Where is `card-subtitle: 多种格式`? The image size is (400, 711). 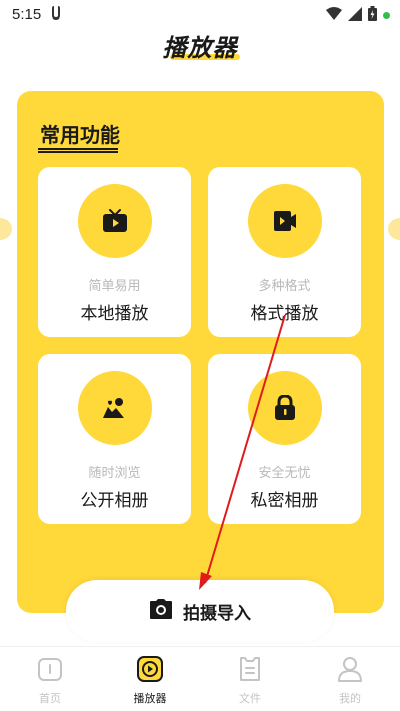 card-subtitle: 多种格式 is located at coordinates (284, 286).